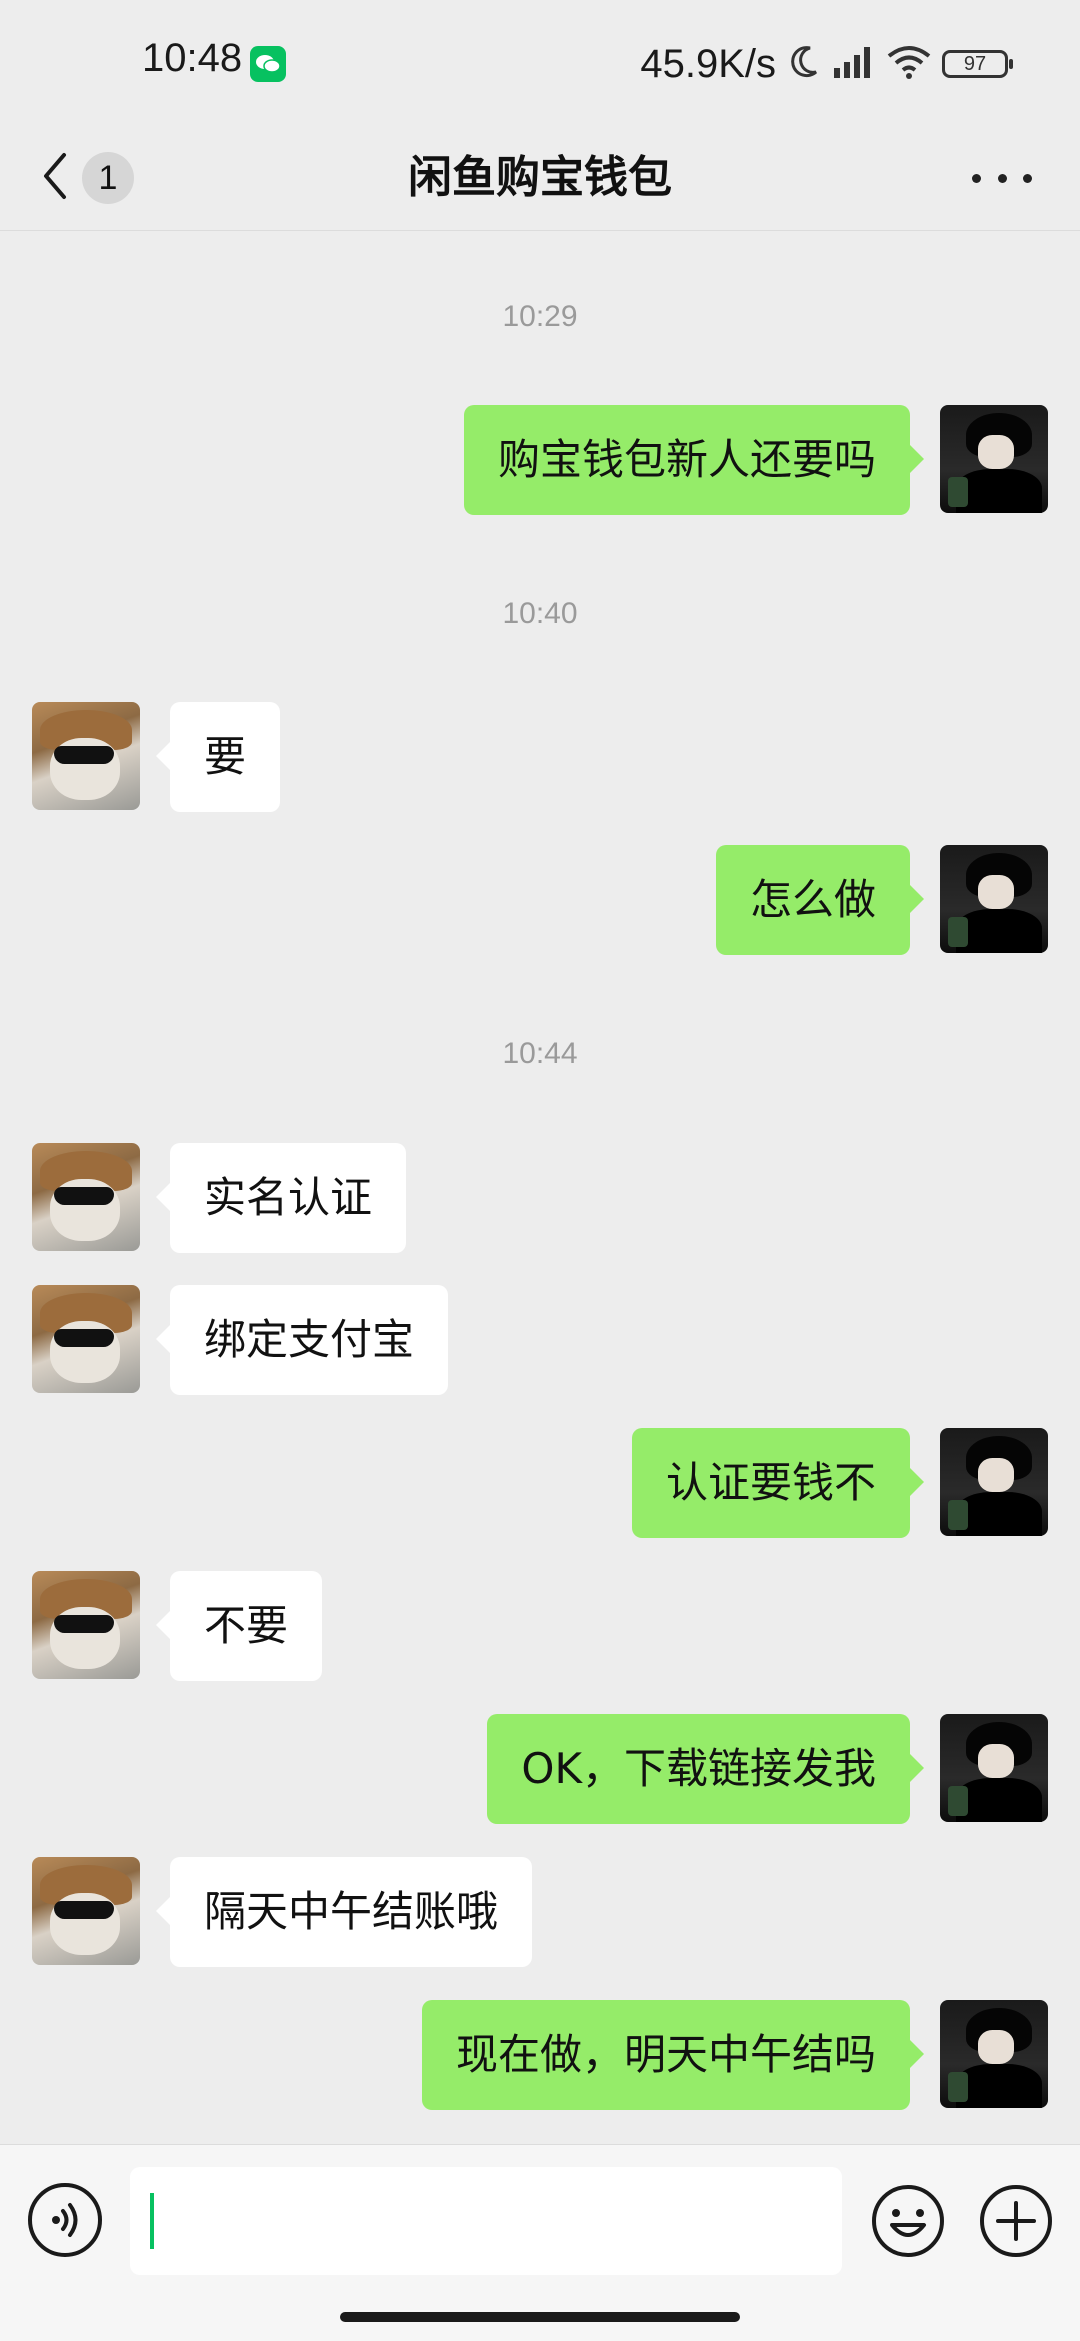 Image resolution: width=1080 pixels, height=2341 pixels. I want to click on status-time: 10:48, so click(192, 58).